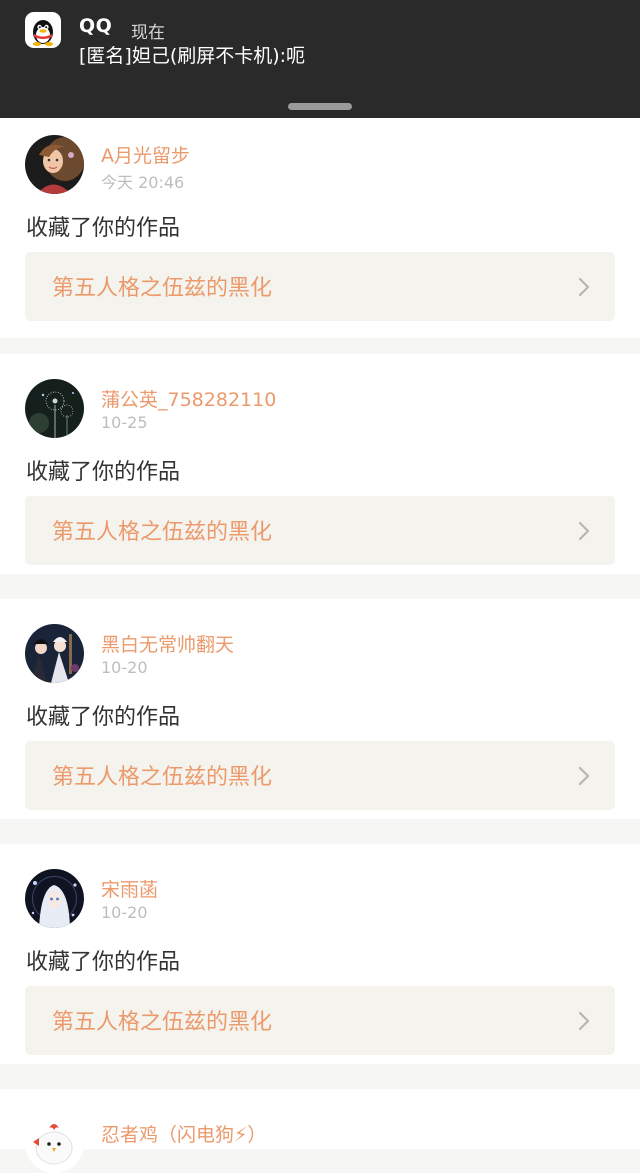  I want to click on notification-drag-handle, so click(320, 106).